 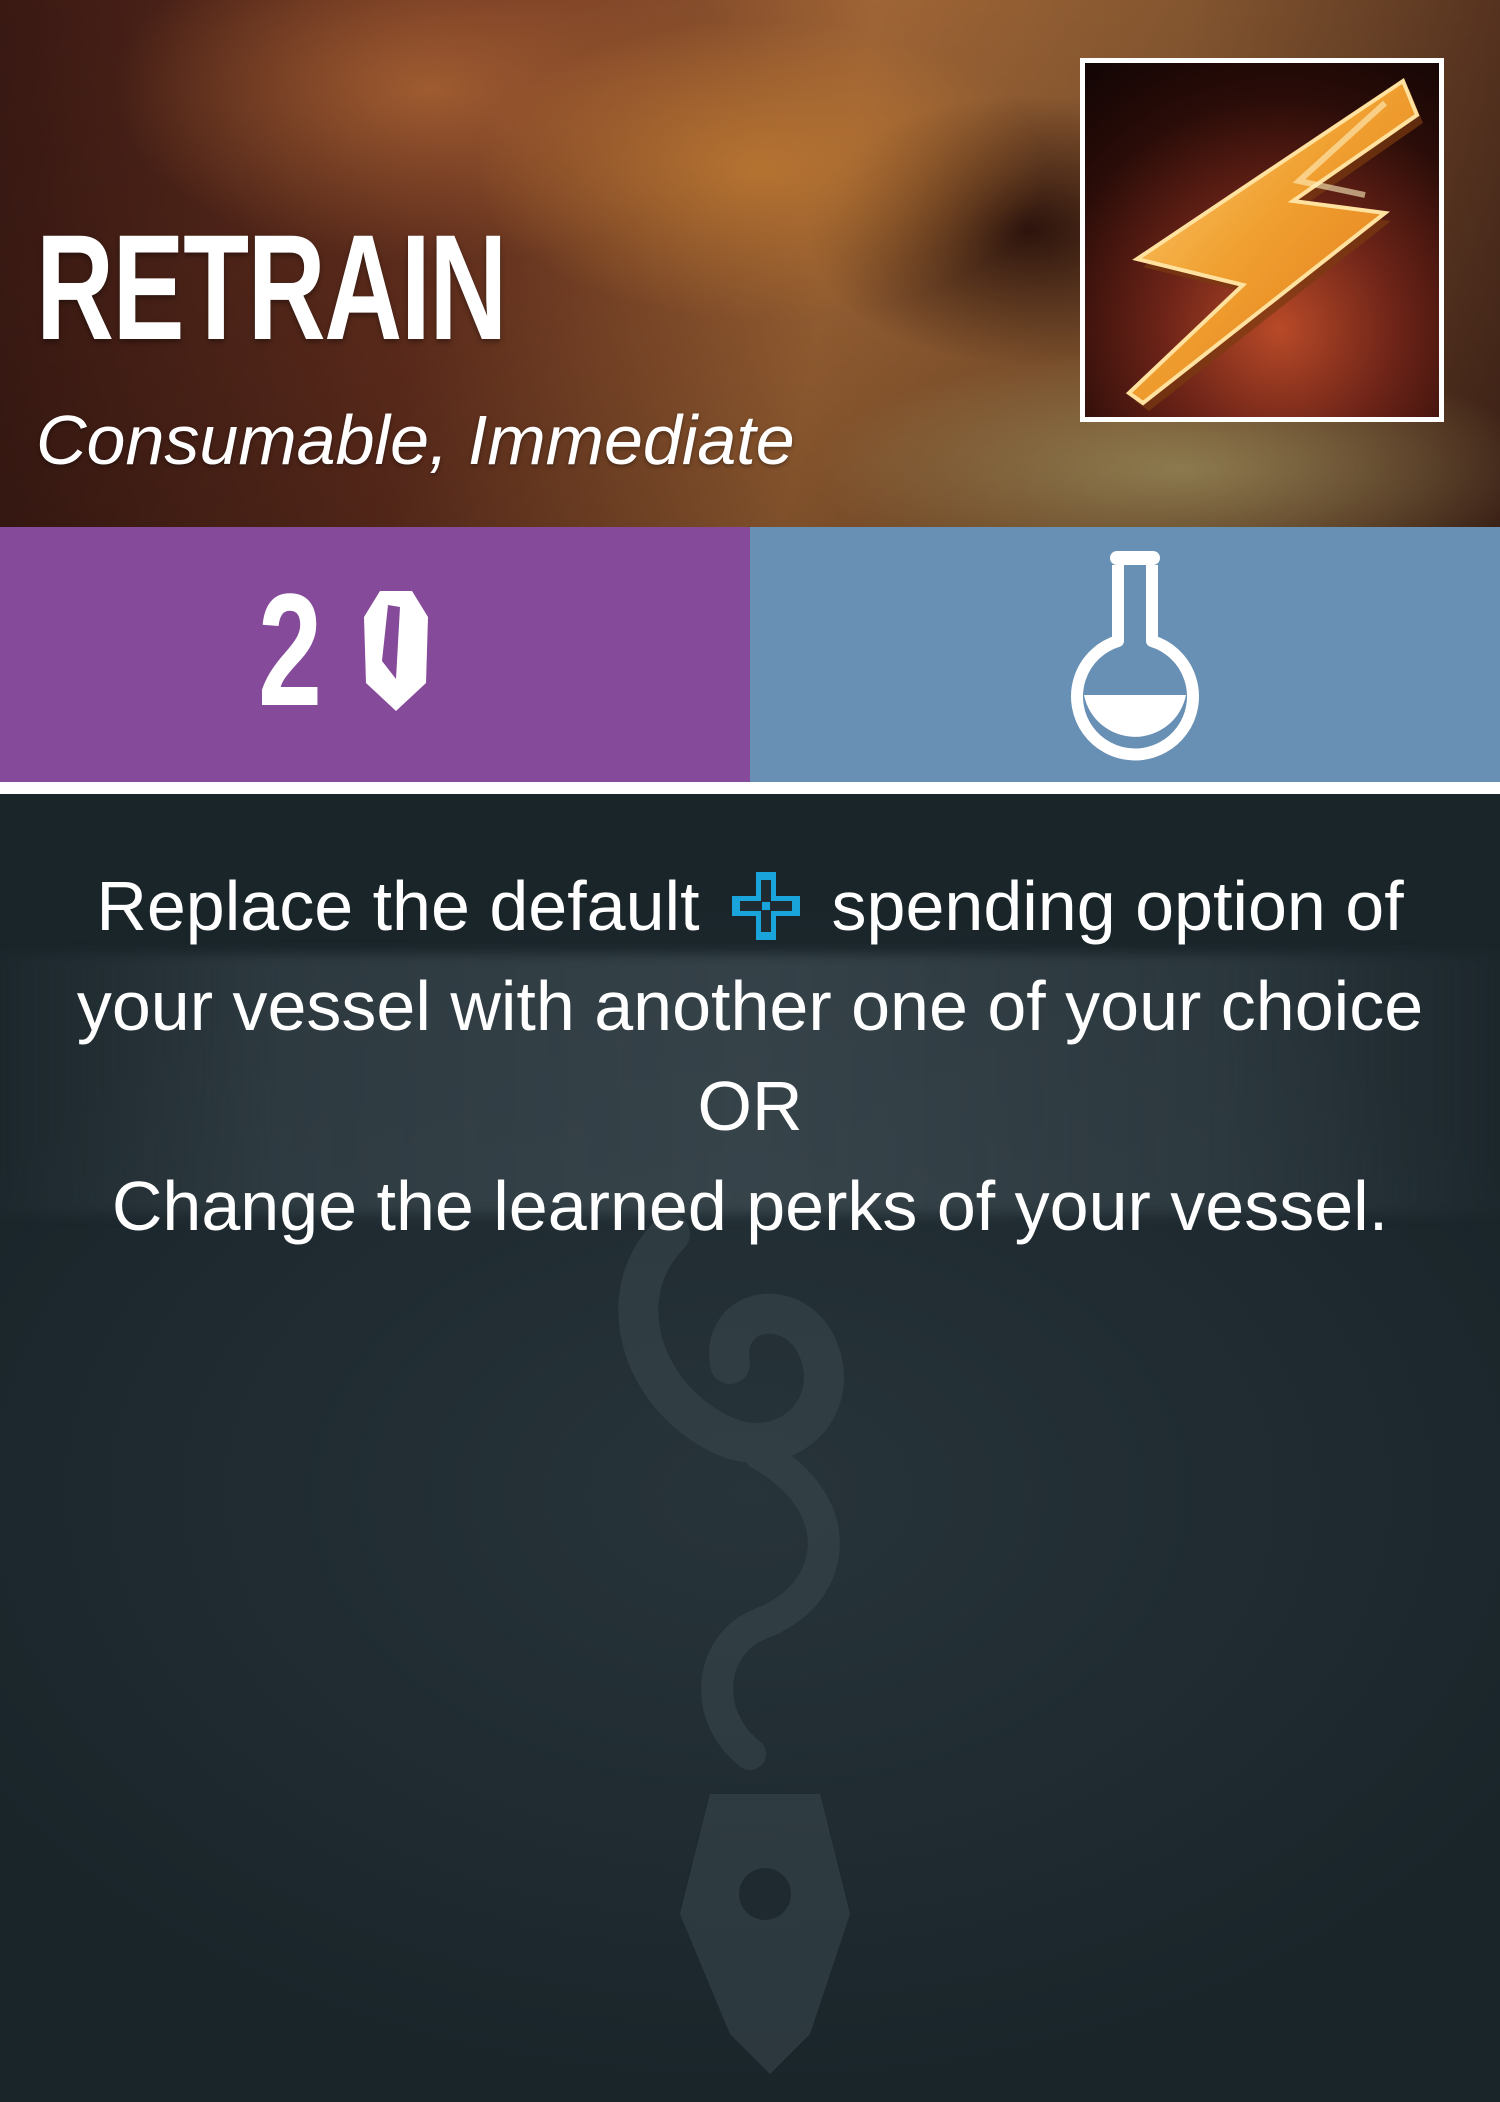 What do you see at coordinates (290, 649) in the screenshot?
I see `cost-value: 2` at bounding box center [290, 649].